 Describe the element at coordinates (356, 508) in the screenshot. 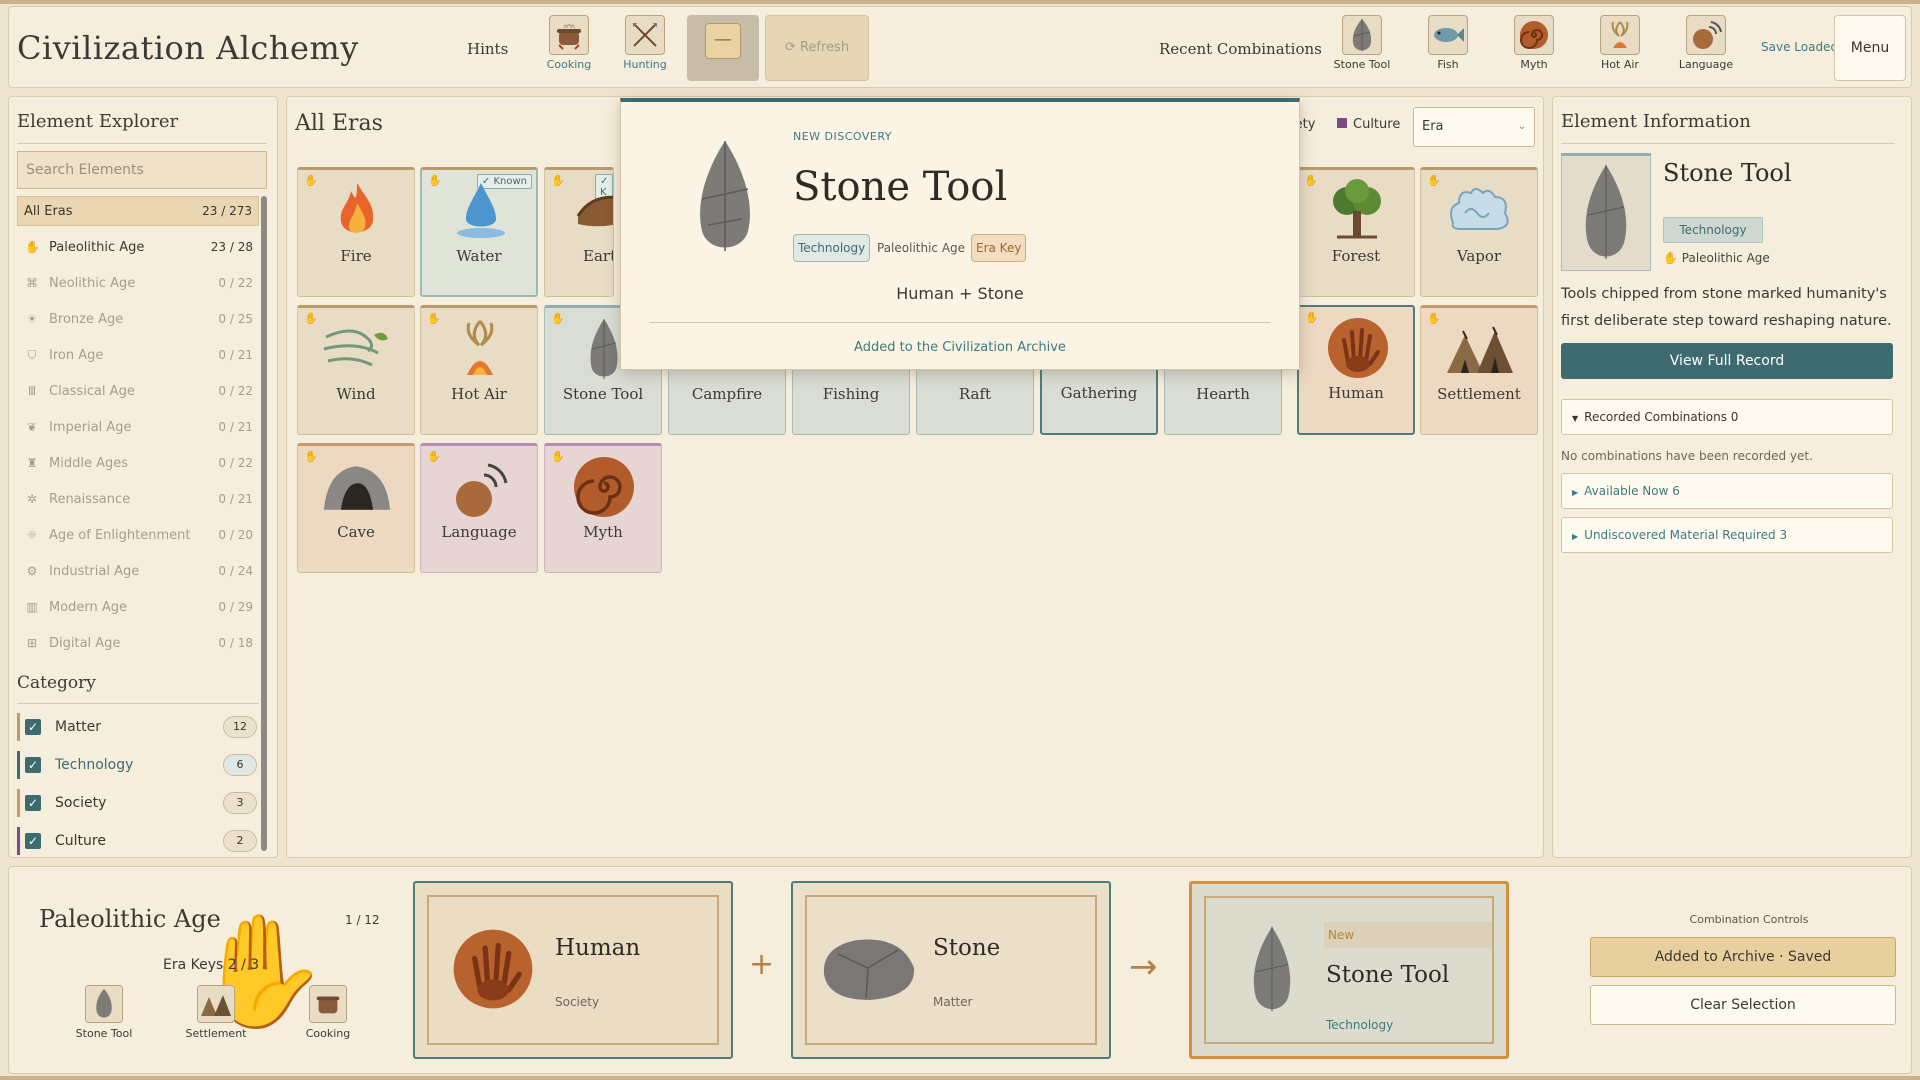

I see `element-card-cave: ✋ Cave` at that location.